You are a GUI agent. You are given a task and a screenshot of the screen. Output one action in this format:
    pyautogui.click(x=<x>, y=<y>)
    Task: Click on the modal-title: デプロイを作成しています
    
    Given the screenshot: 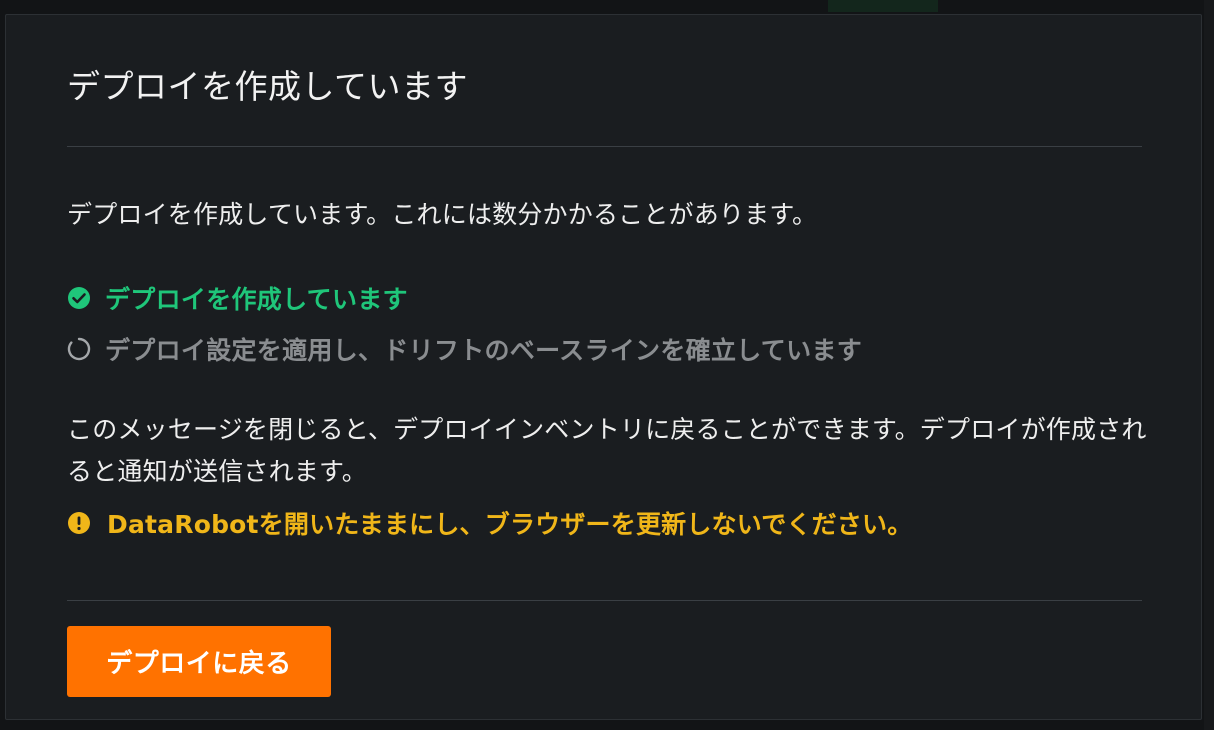 What is the action you would take?
    pyautogui.click(x=268, y=86)
    